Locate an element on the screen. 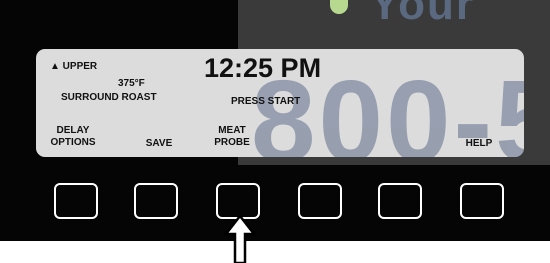 The height and width of the screenshot is (263, 550). softkey-label-line: PROBE is located at coordinates (232, 142).